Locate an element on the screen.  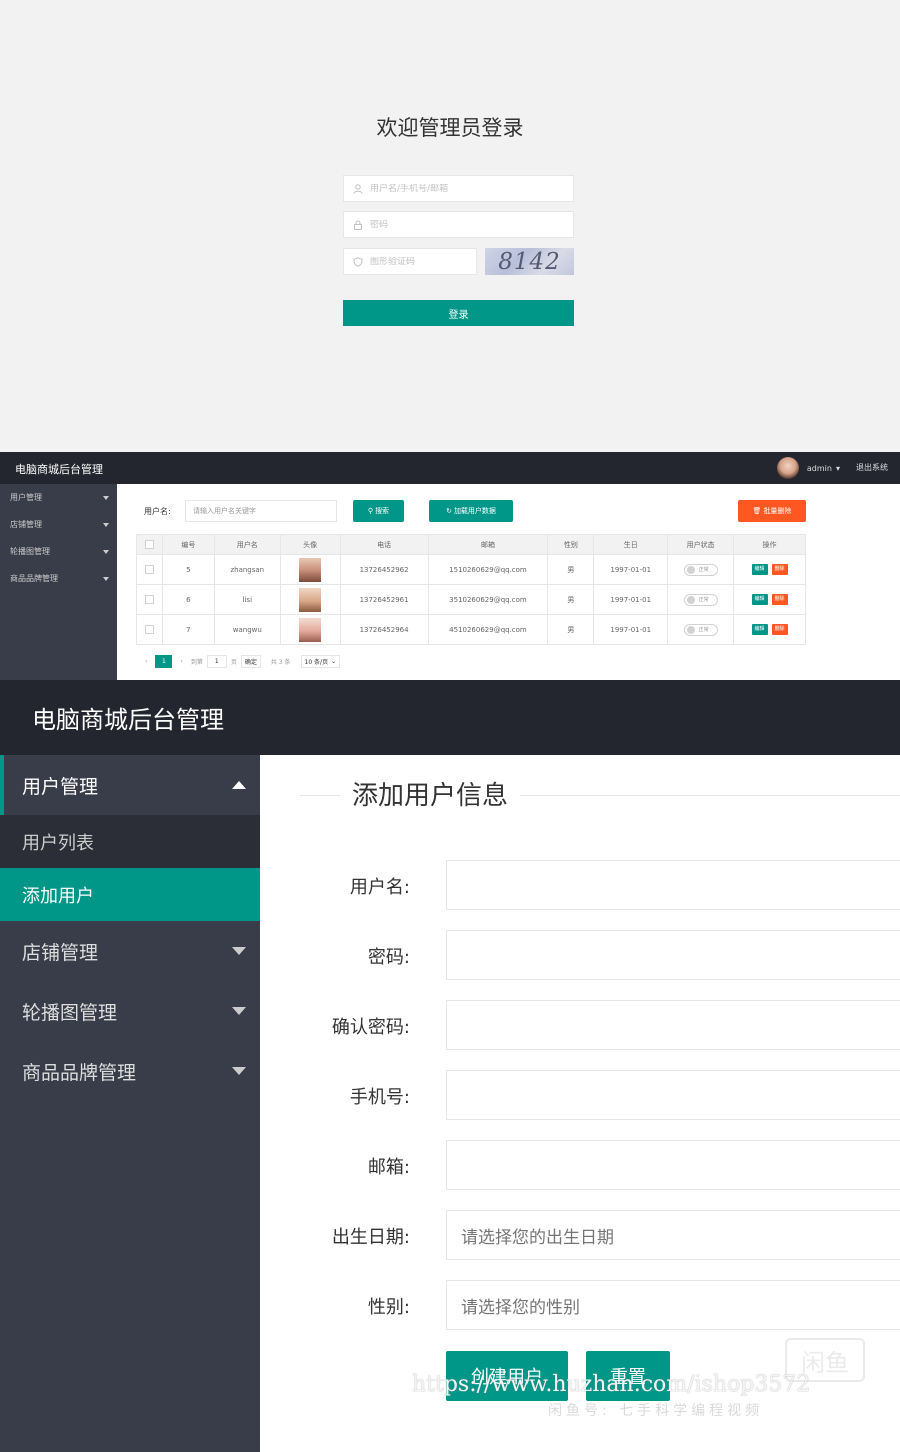
next-page-icon: › is located at coordinates (181, 661).